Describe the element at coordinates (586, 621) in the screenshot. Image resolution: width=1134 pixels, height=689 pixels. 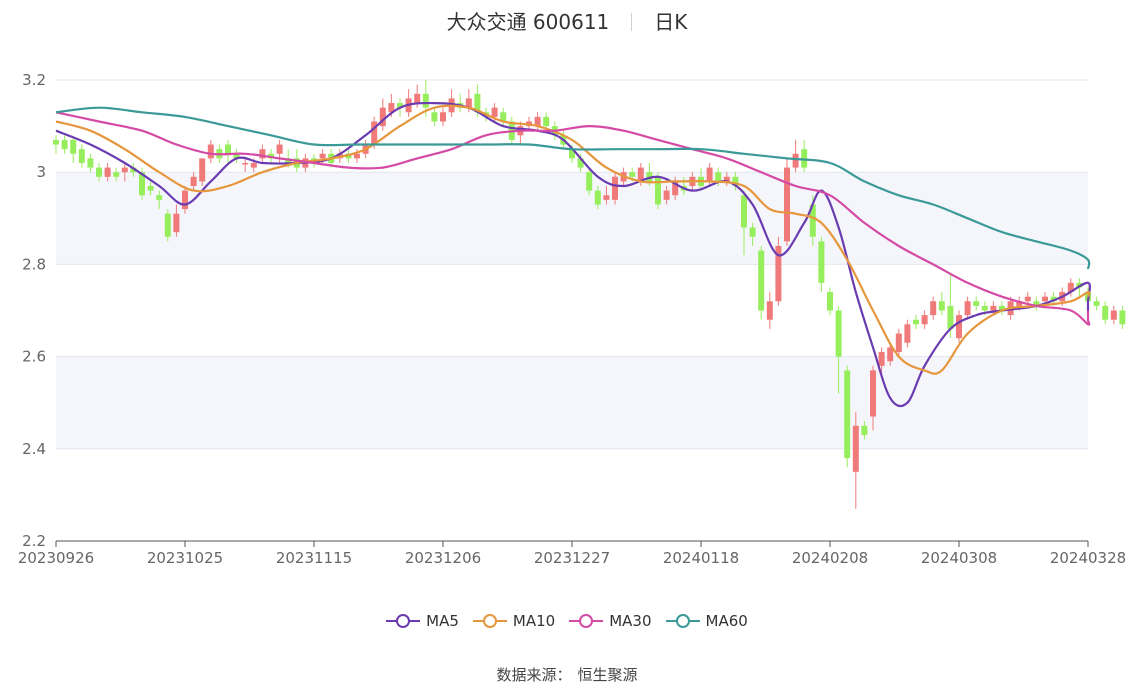
I see `ma30-legend-icon` at that location.